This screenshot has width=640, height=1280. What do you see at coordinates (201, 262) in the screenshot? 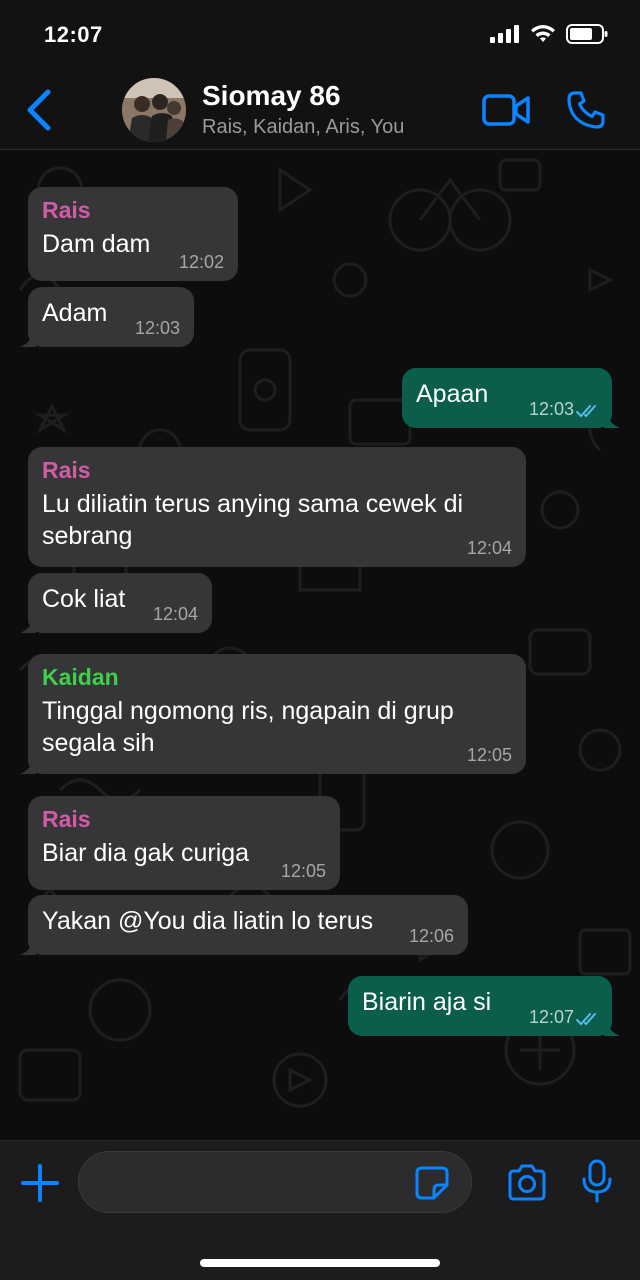
I see `message-time: 12:02` at bounding box center [201, 262].